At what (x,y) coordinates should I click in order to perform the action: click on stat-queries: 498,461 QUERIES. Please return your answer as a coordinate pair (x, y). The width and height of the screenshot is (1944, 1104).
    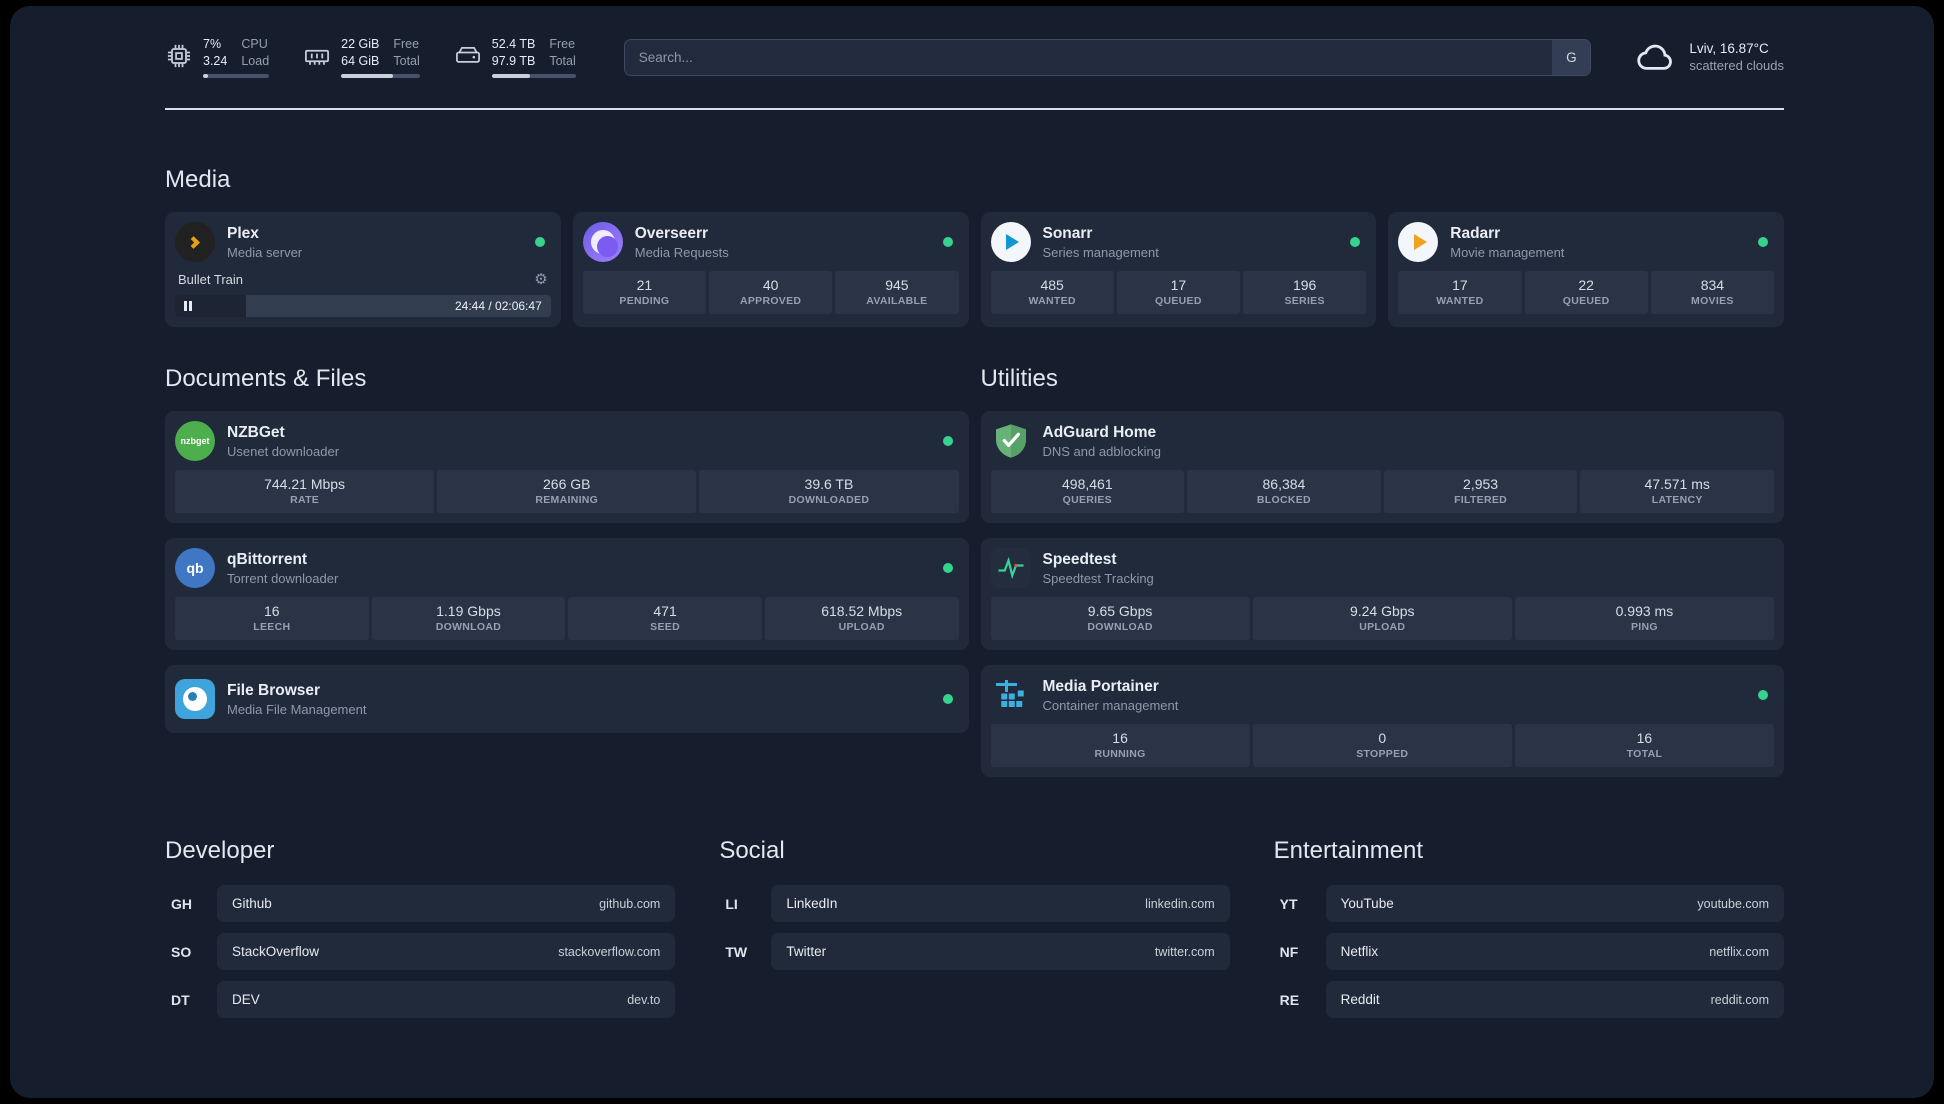
    Looking at the image, I should click on (1087, 491).